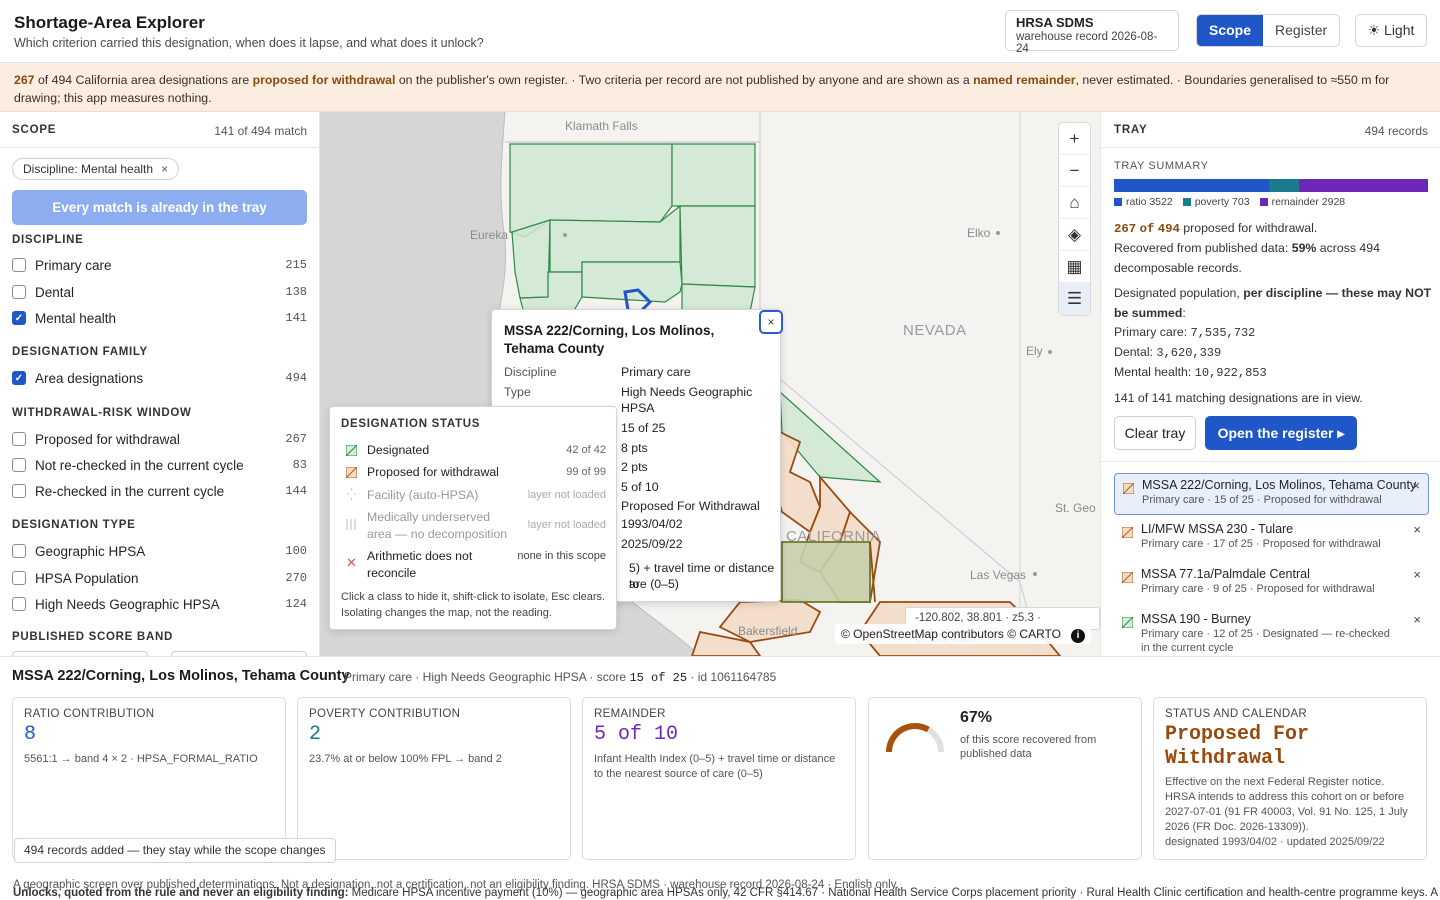  Describe the element at coordinates (530, 372) in the screenshot. I see `popup-key: Discipline` at that location.